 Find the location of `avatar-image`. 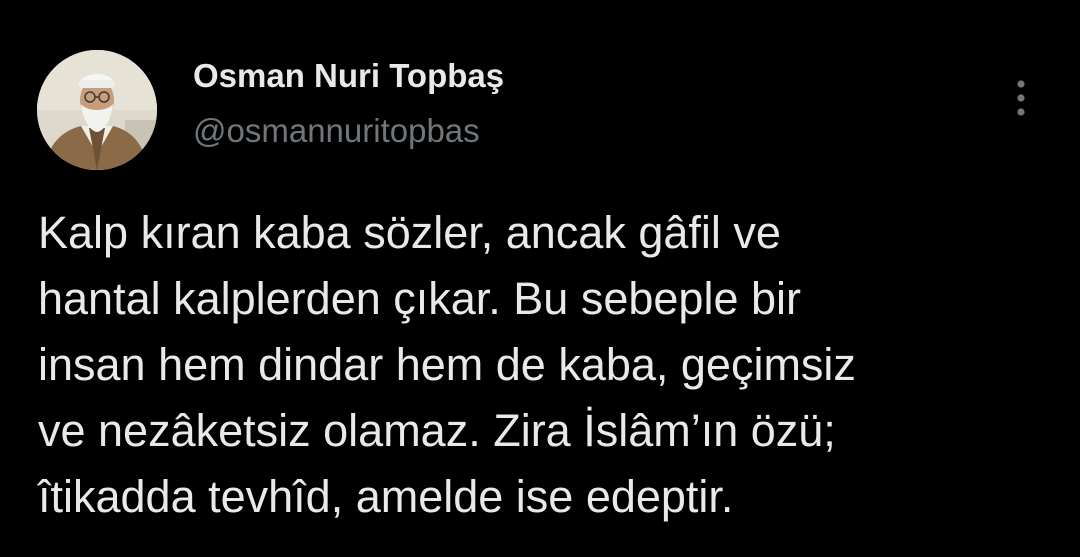

avatar-image is located at coordinates (97, 110).